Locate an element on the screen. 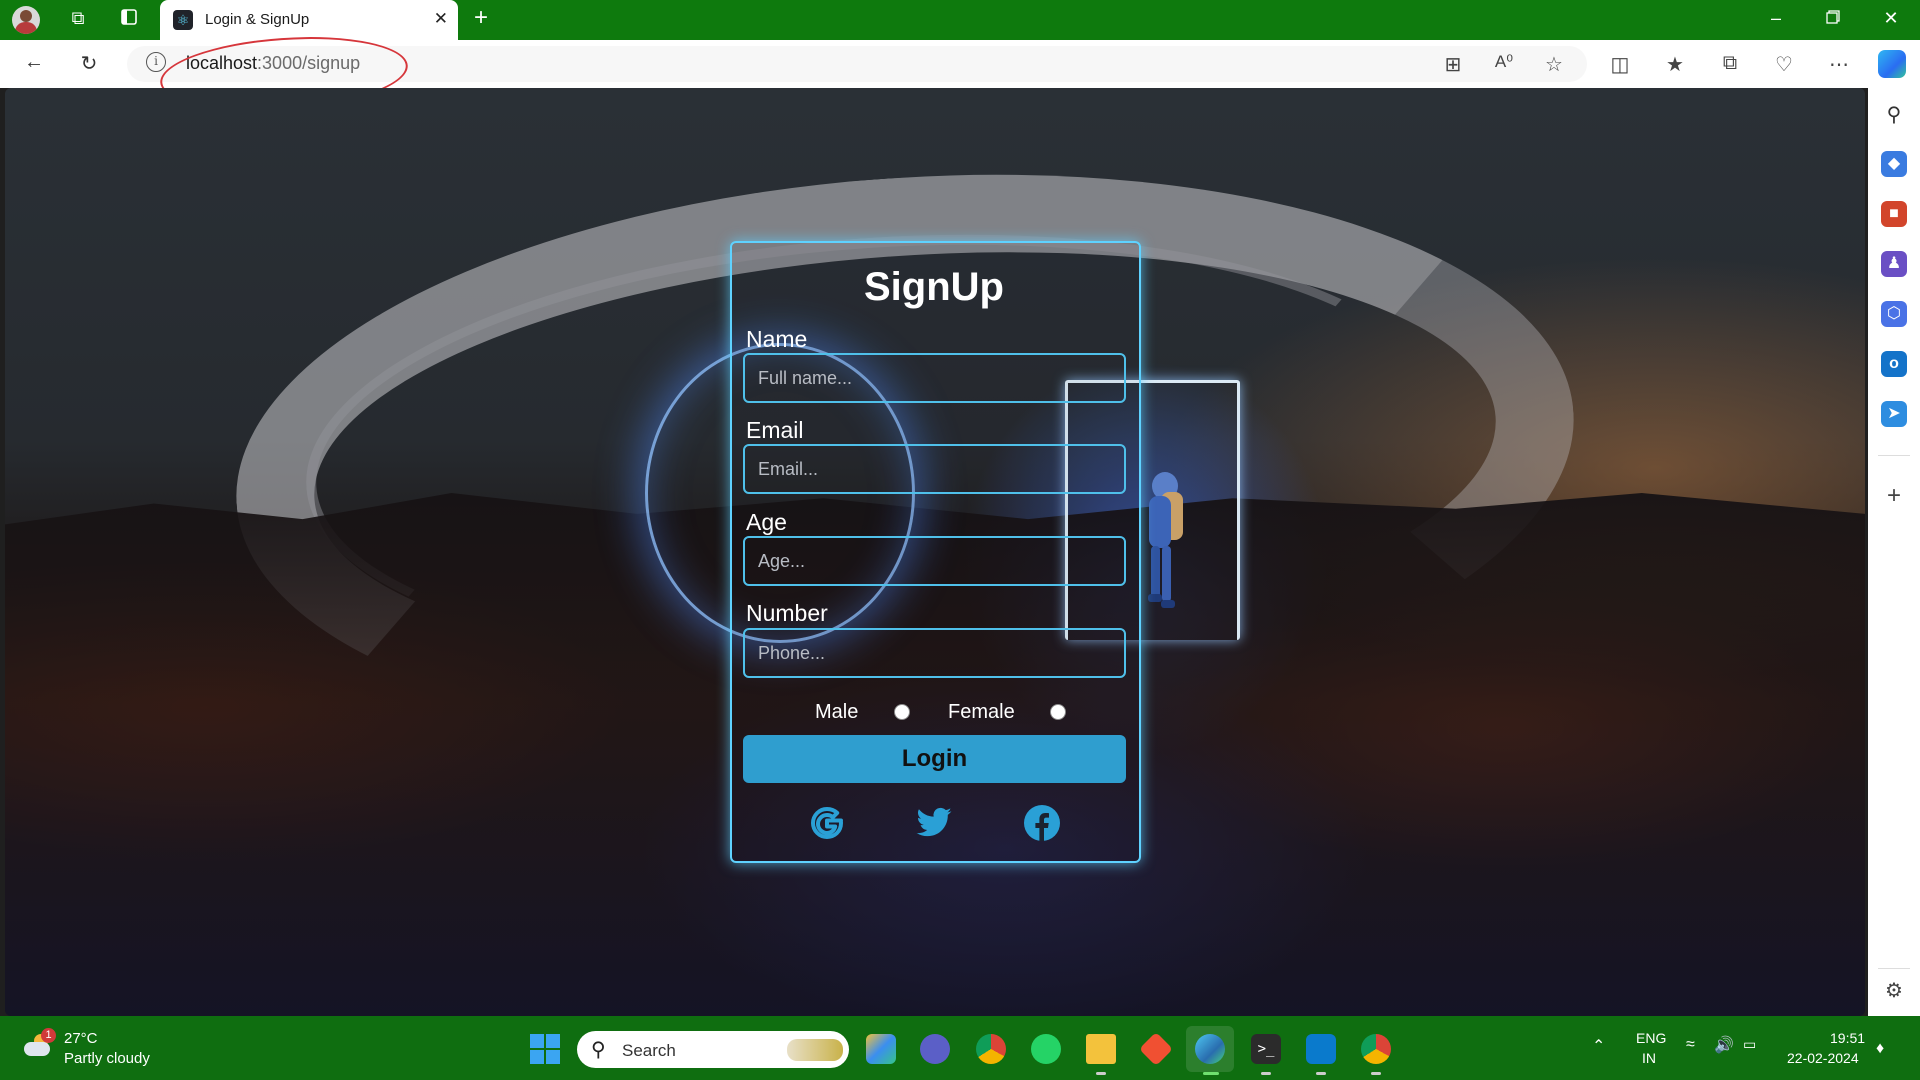 This screenshot has width=1920, height=1080. sidebar-divider-bottom is located at coordinates (1894, 968).